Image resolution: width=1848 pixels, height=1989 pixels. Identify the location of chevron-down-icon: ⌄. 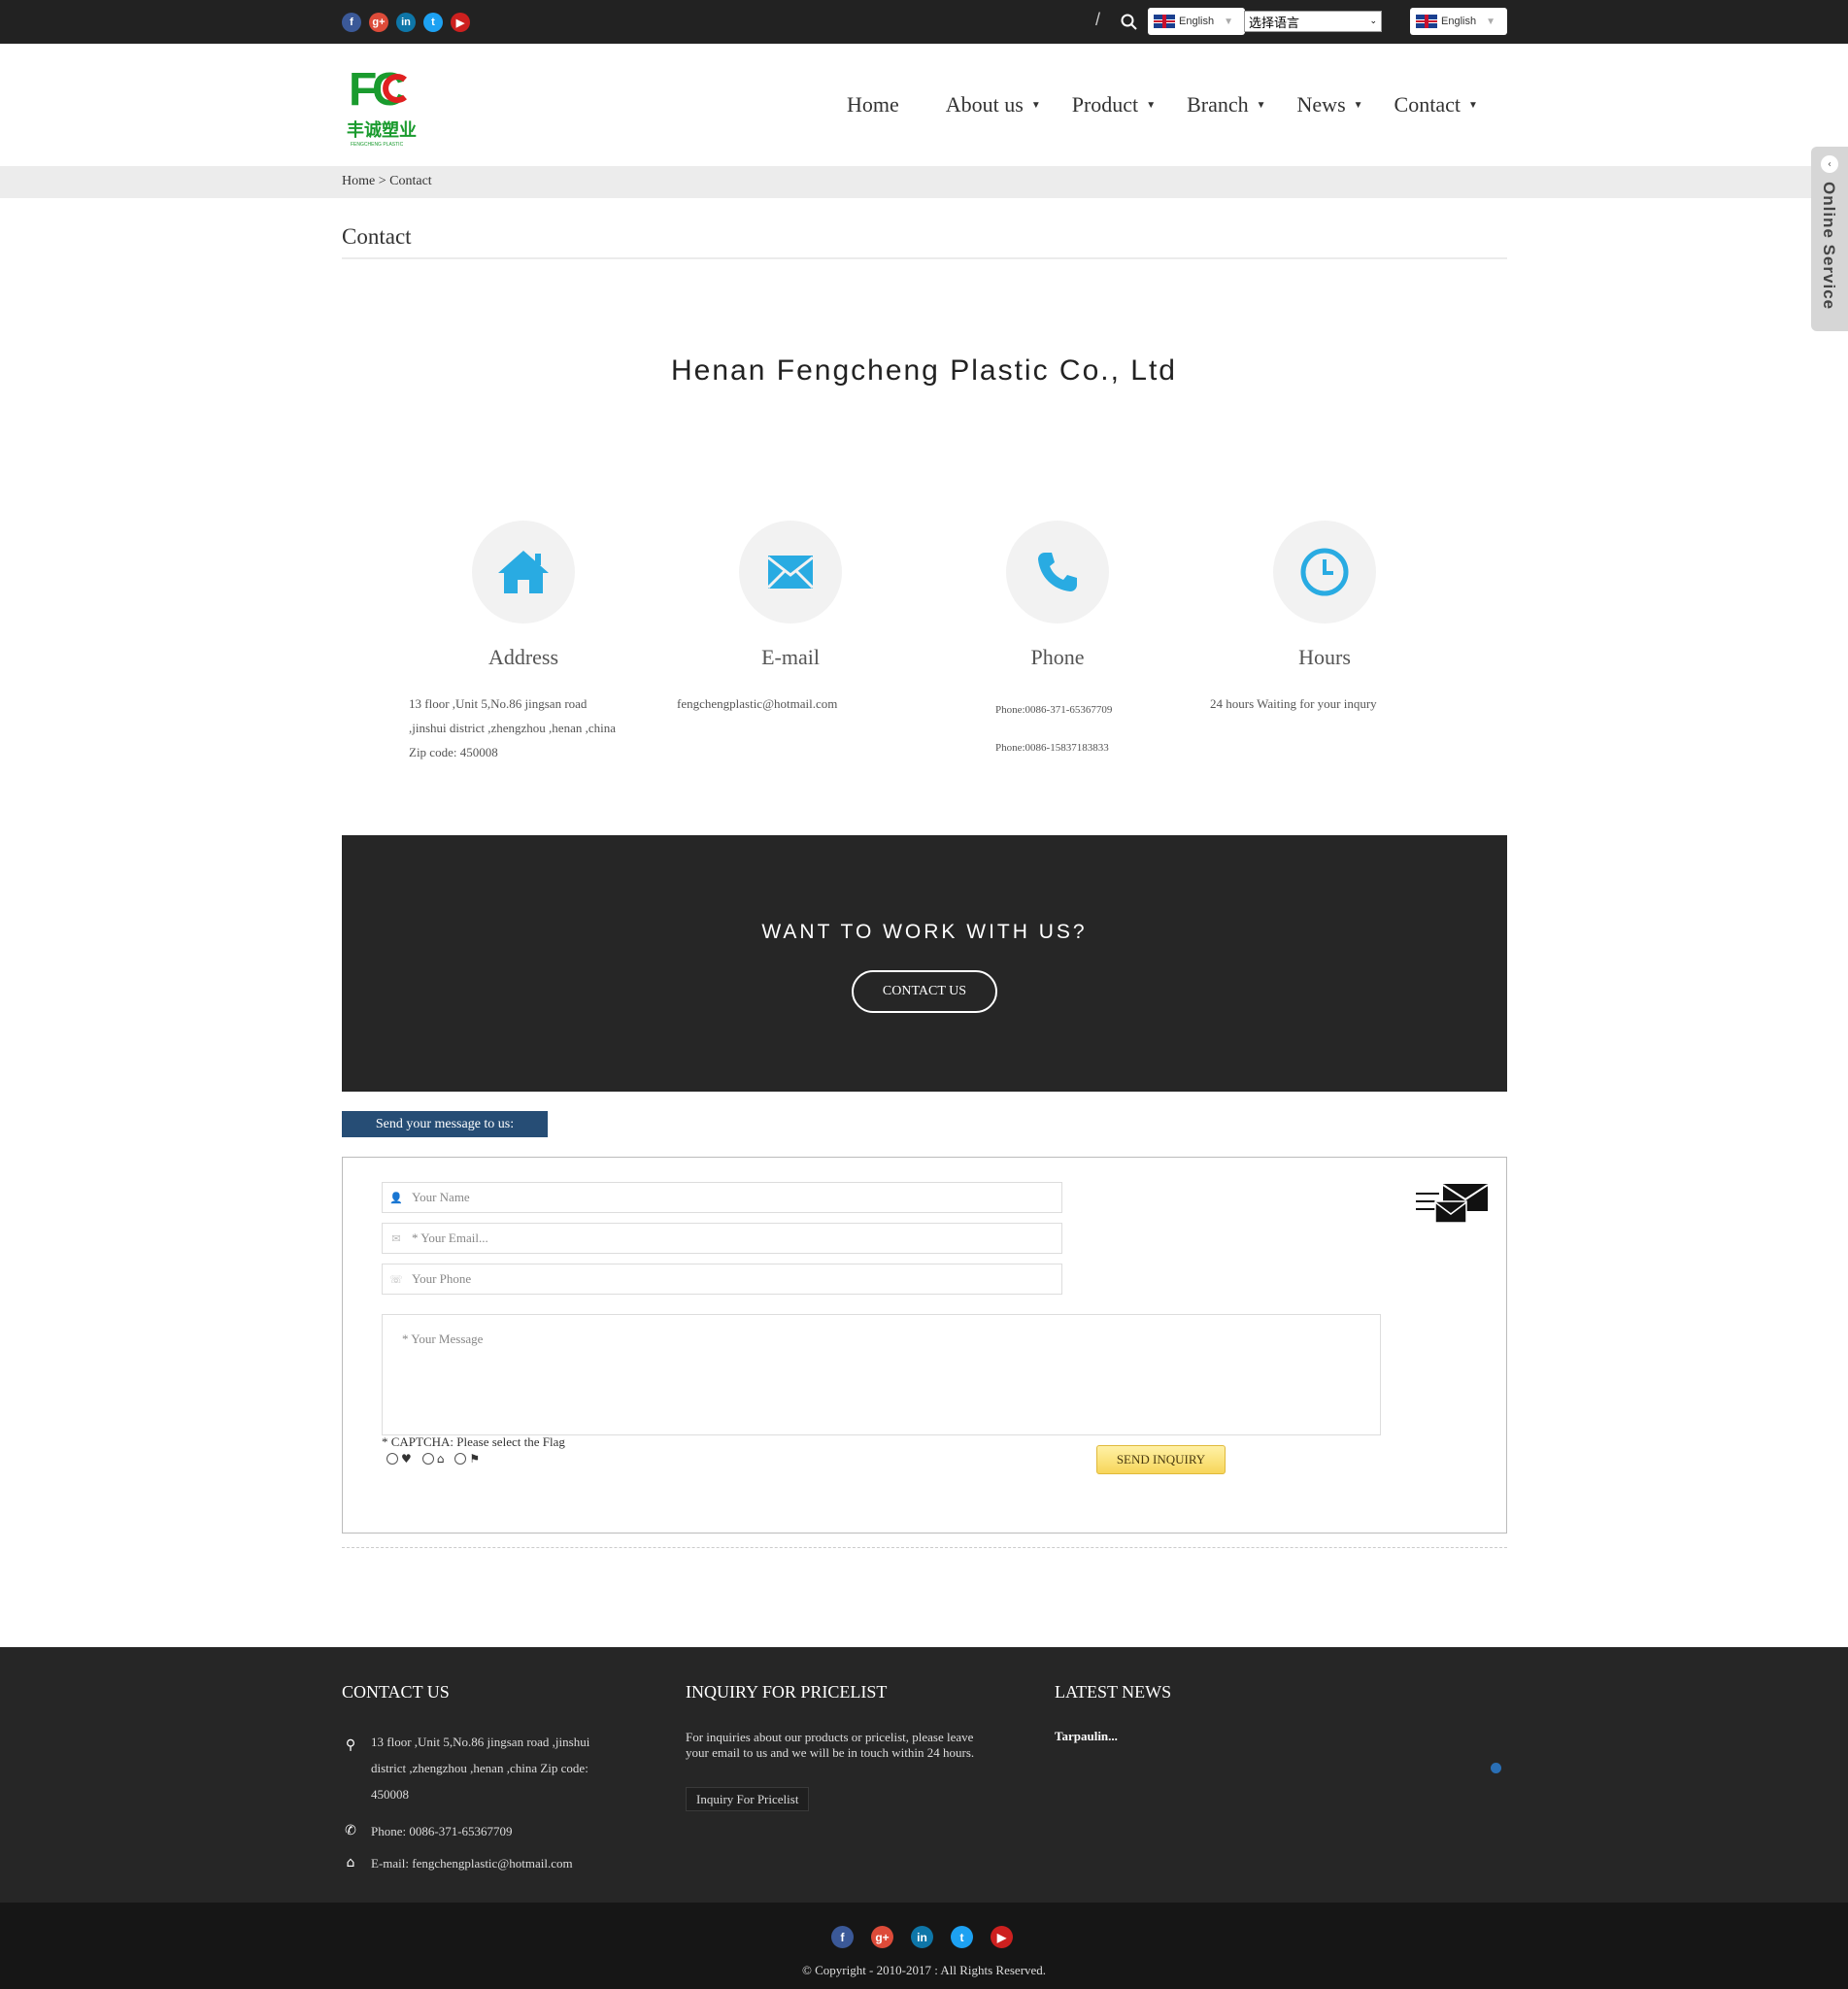
(1373, 21).